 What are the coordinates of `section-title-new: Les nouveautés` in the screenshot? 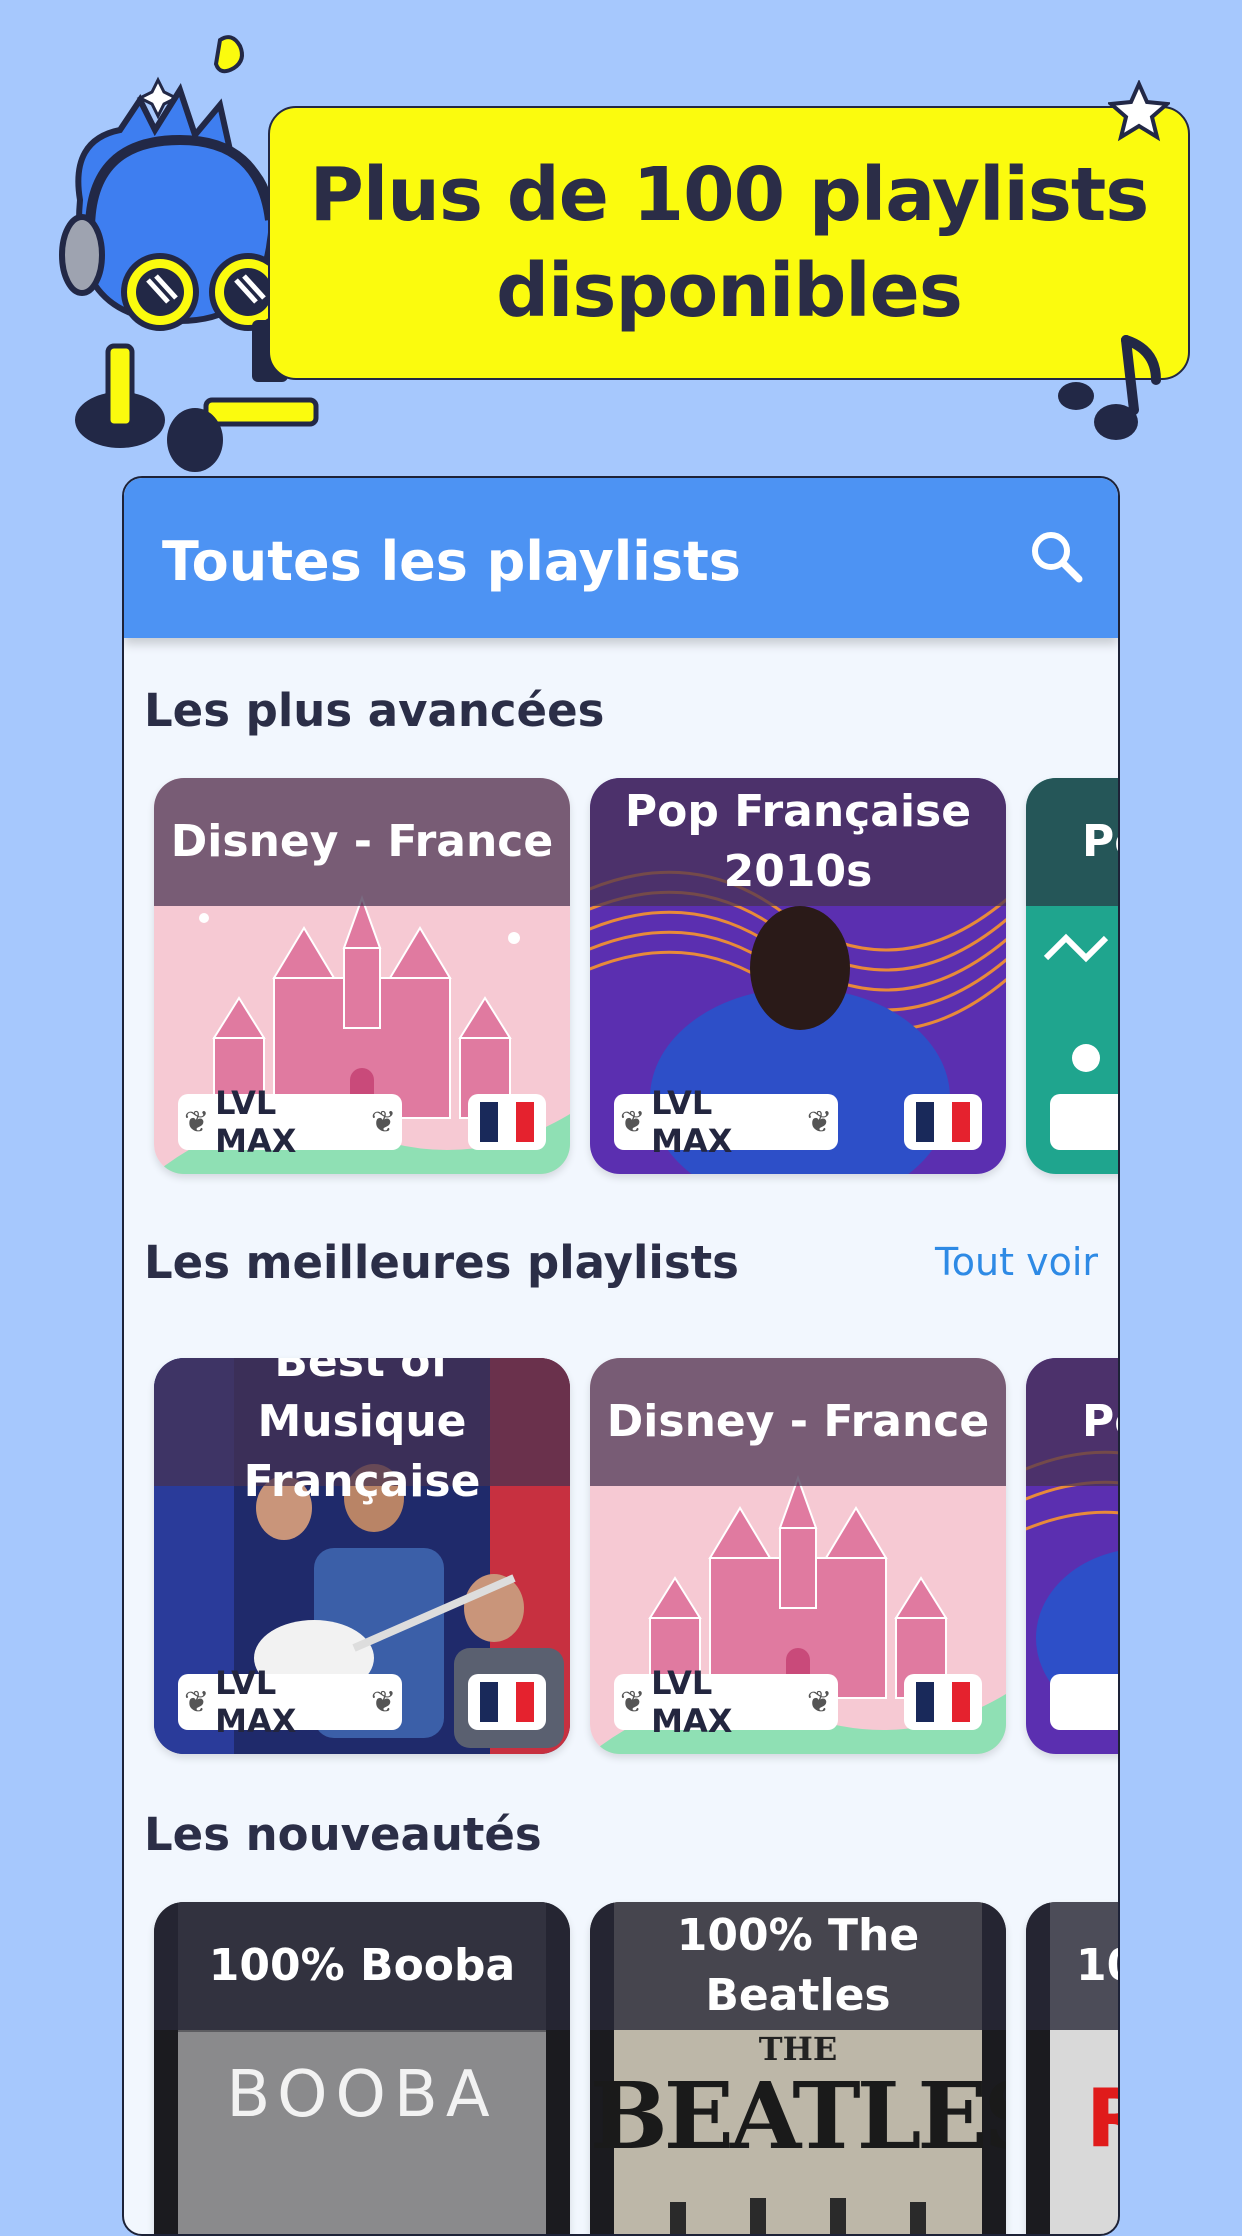 It's located at (343, 1834).